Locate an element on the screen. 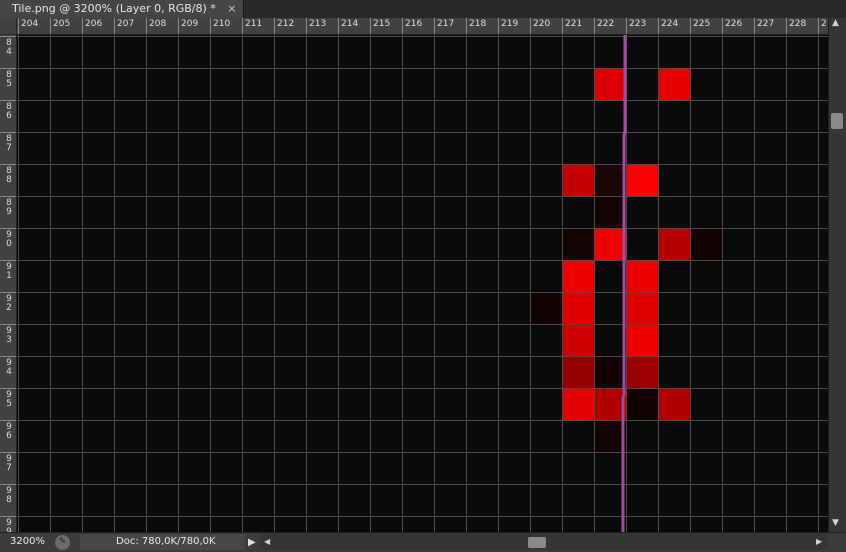 This screenshot has width=846, height=552. document-tab-title: Tile.png @ 3200% (Layer 0, RGB/8) * is located at coordinates (114, 8).